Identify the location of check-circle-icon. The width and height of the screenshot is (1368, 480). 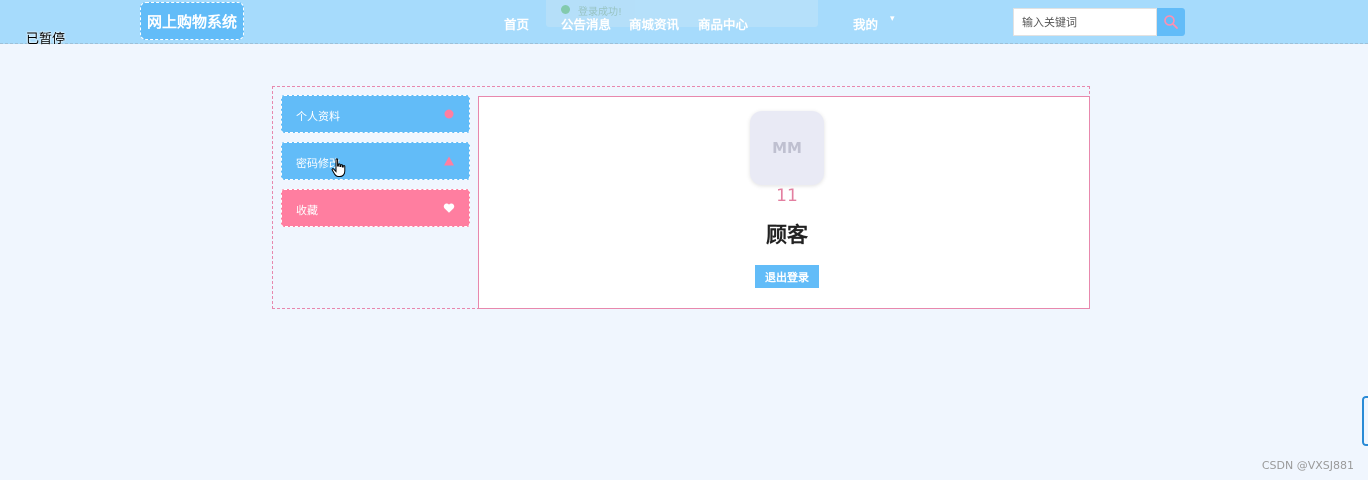
(565, 9).